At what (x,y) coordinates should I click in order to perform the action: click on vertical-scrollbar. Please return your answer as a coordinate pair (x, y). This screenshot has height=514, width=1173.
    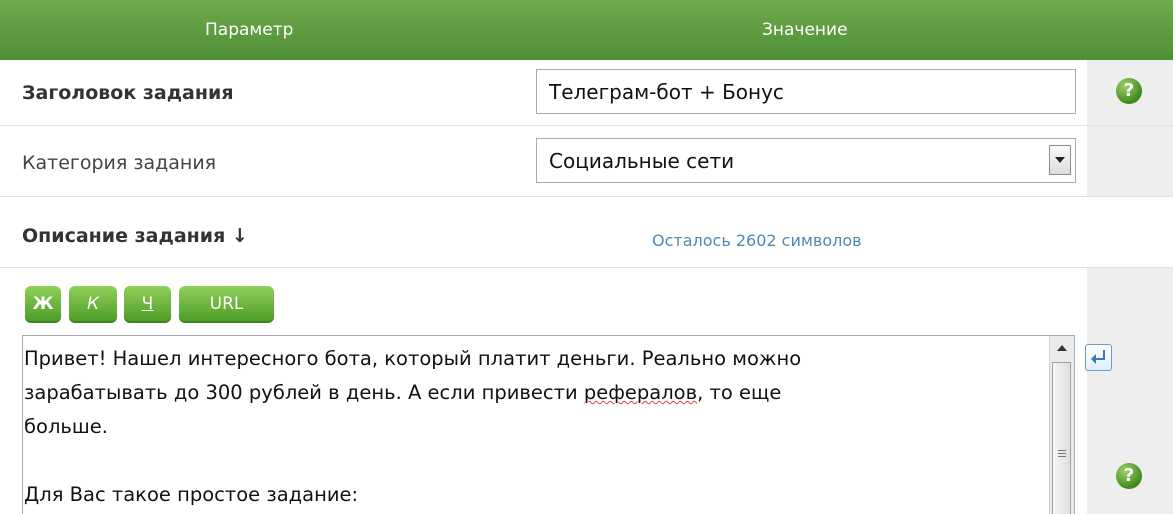
    Looking at the image, I should click on (1061, 425).